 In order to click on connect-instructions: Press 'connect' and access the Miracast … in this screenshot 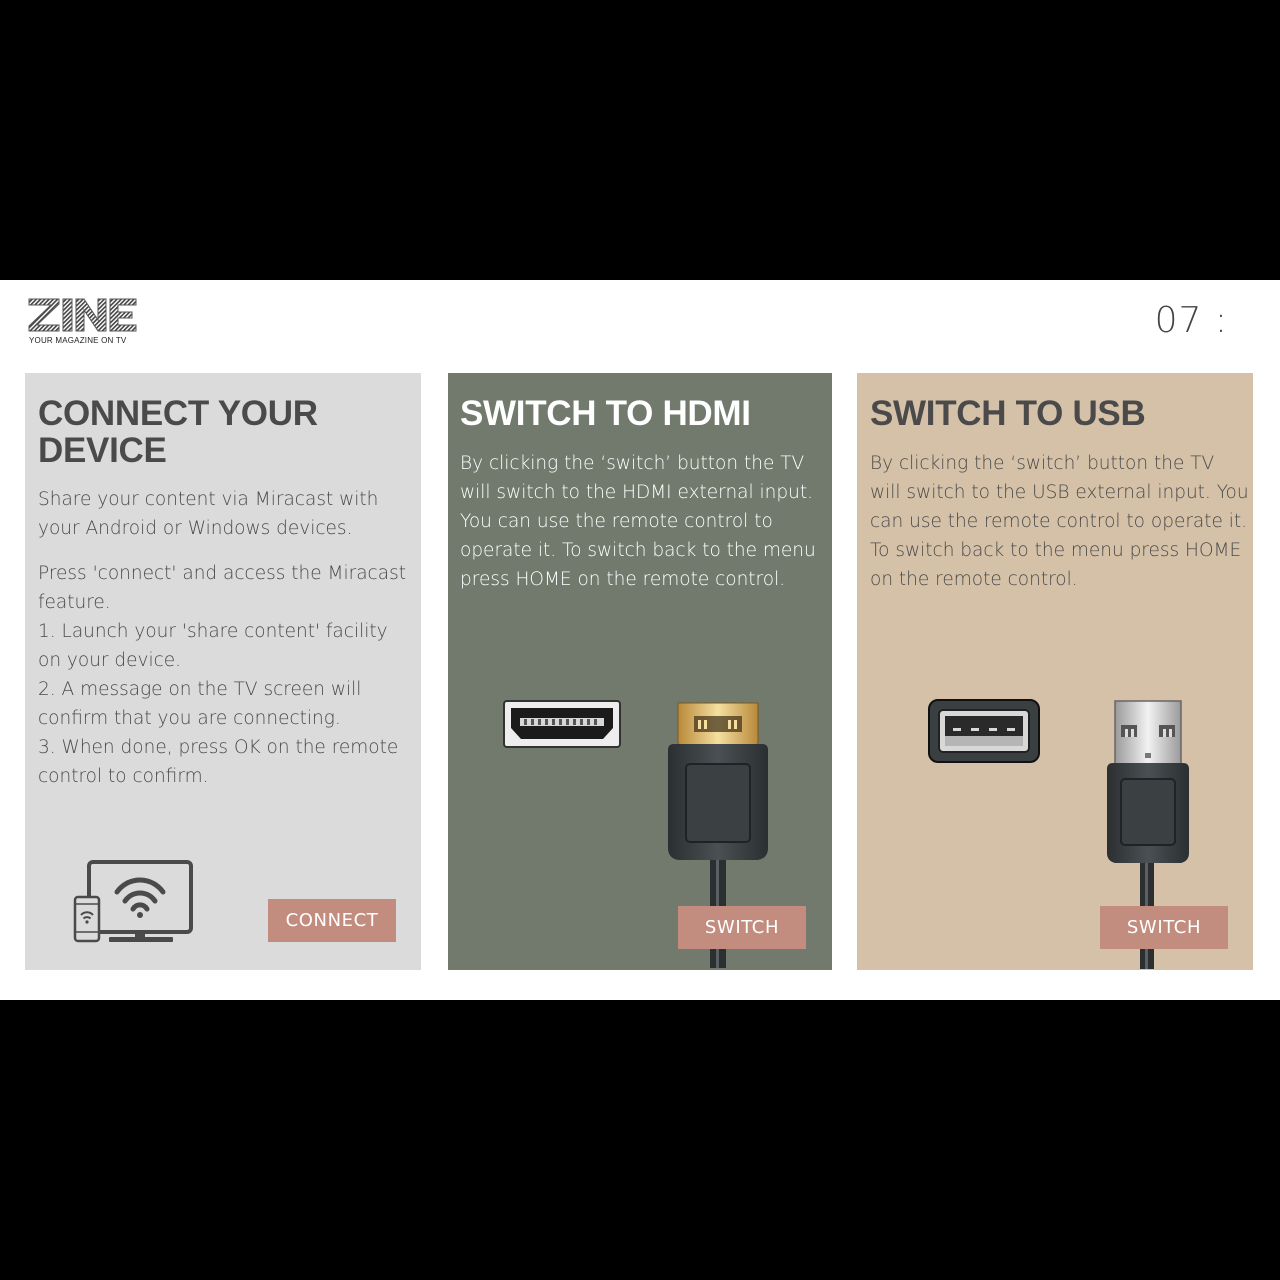, I will do `click(225, 675)`.